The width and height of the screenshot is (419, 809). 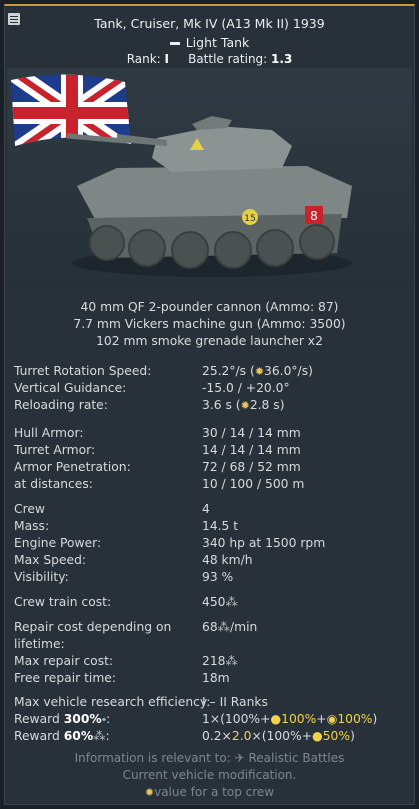 What do you see at coordinates (124, 577) in the screenshot?
I see `stat-visibility: Visibility: 93 %` at bounding box center [124, 577].